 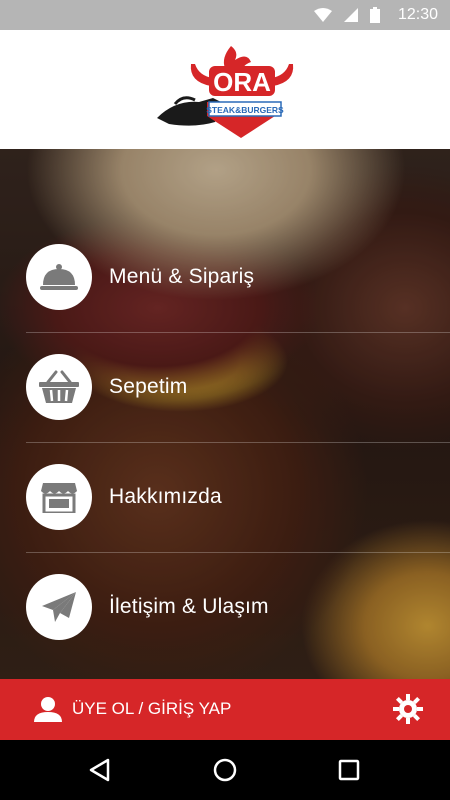 I want to click on back-button, so click(x=99, y=770).